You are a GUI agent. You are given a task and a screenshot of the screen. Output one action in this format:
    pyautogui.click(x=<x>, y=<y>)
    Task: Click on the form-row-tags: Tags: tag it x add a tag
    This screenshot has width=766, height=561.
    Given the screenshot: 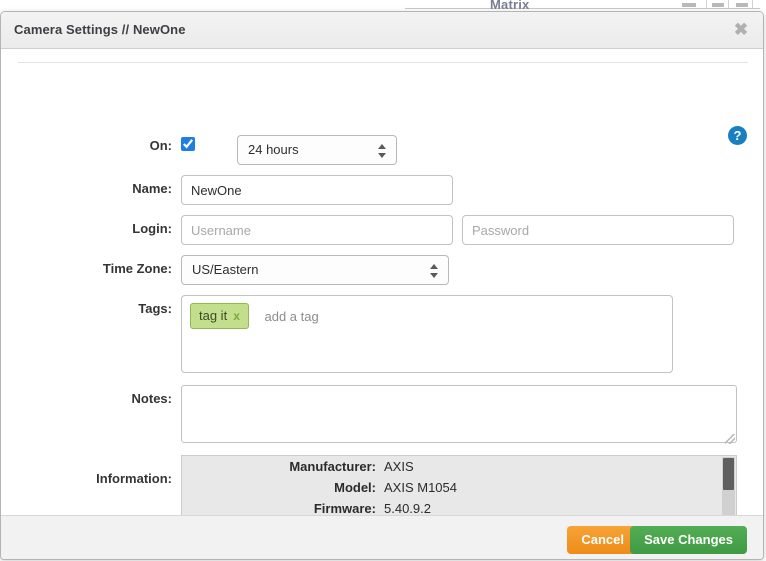 What is the action you would take?
    pyautogui.click(x=337, y=334)
    